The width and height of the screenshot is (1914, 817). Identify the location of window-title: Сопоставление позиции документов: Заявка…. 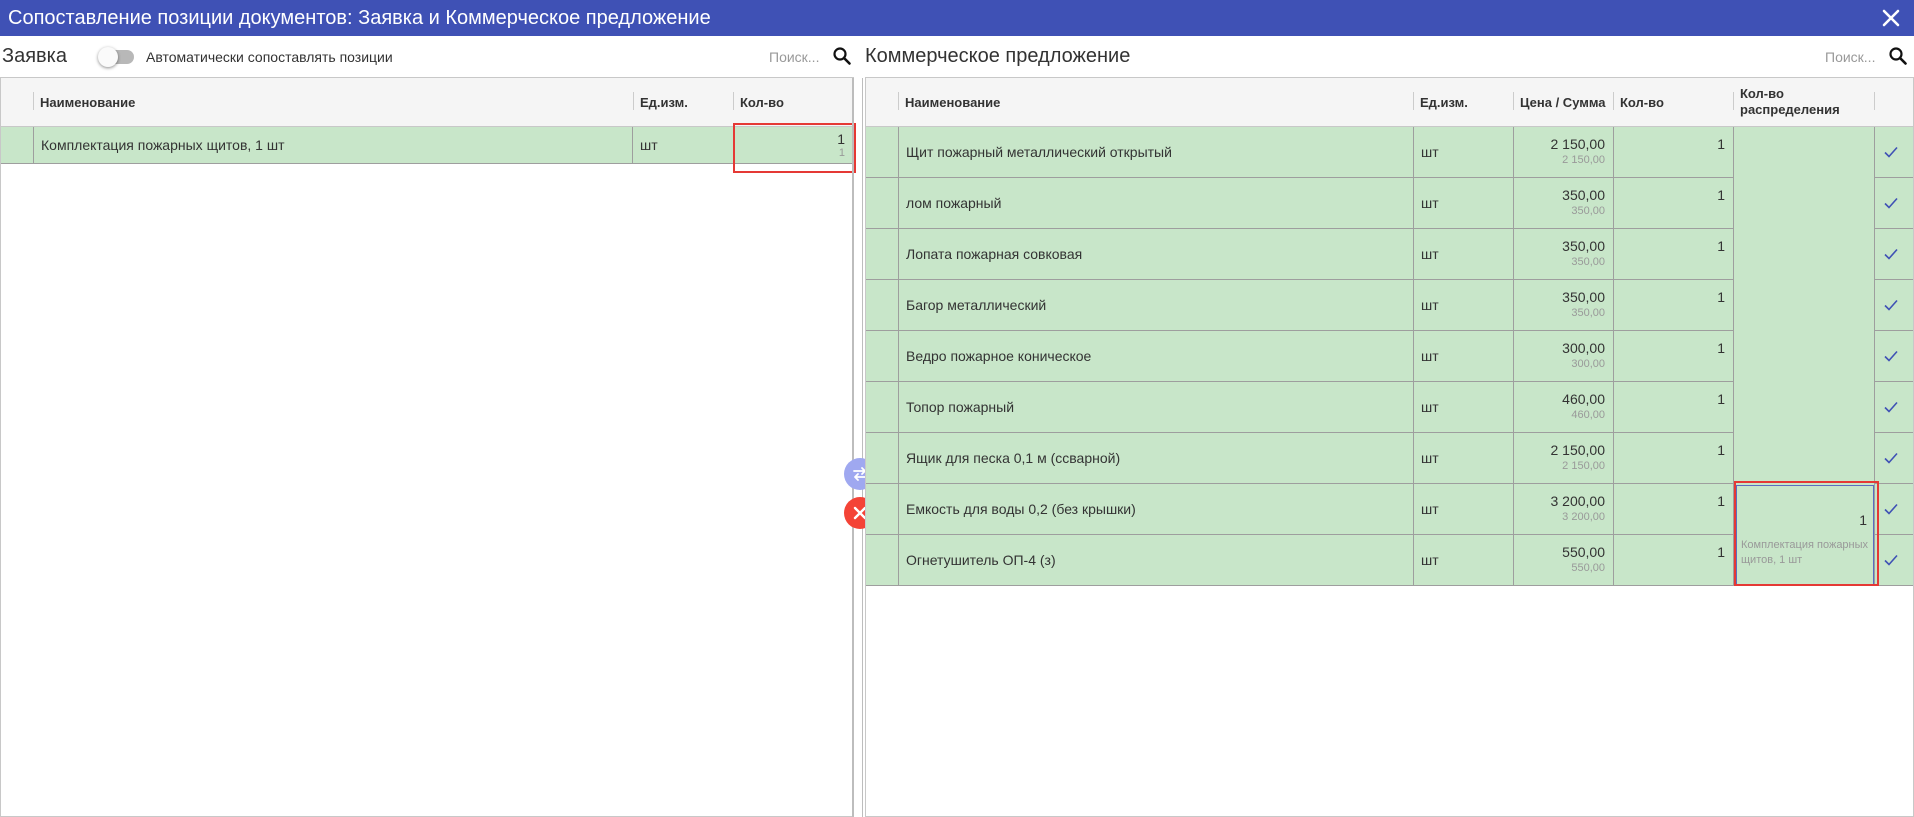
(359, 18).